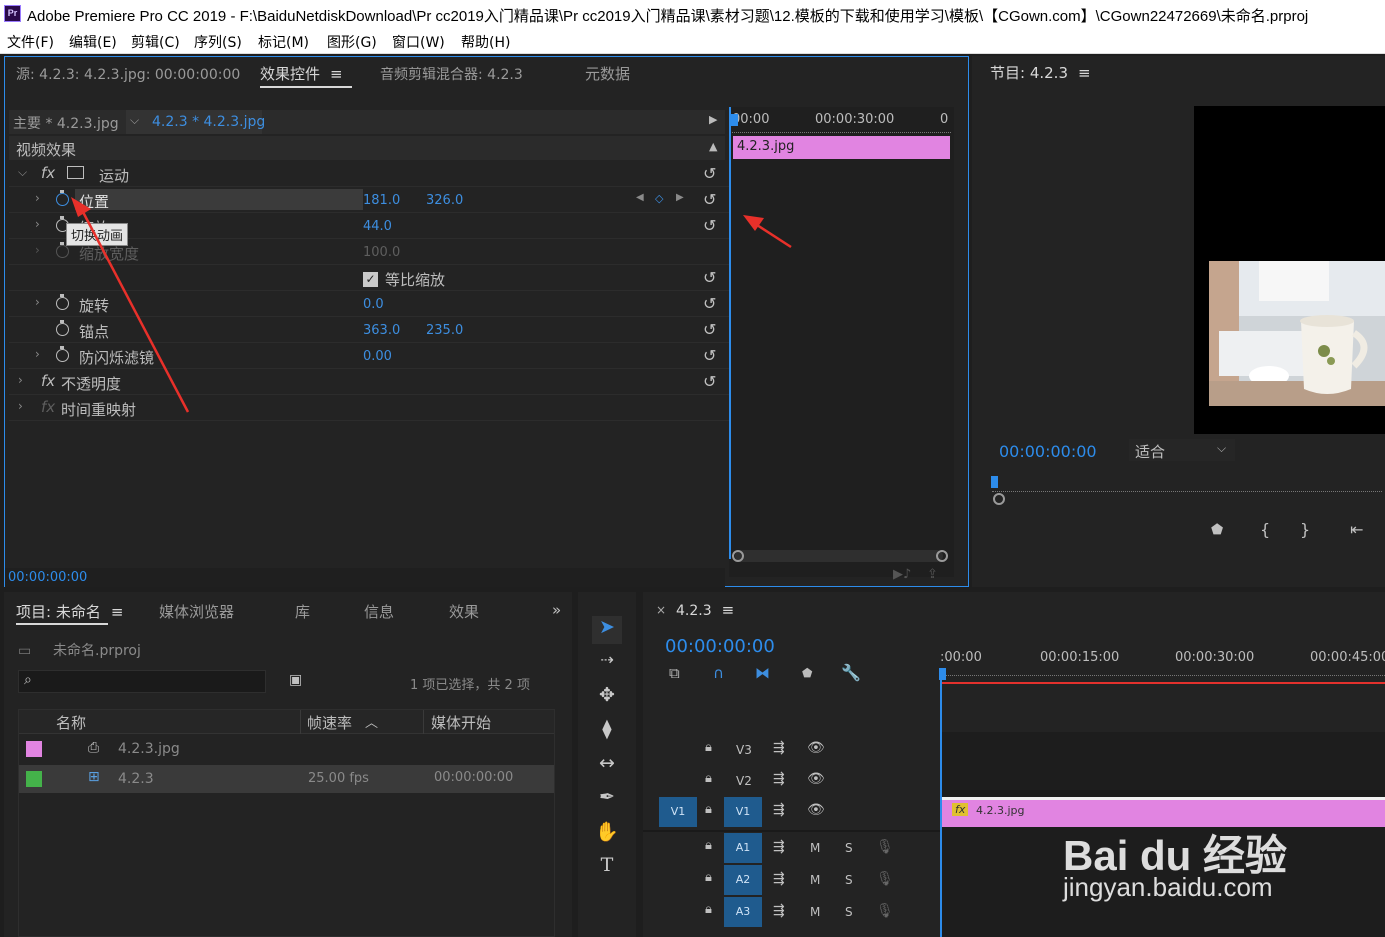  Describe the element at coordinates (218, 42) in the screenshot. I see `menu-sequence: 序列(S)` at that location.